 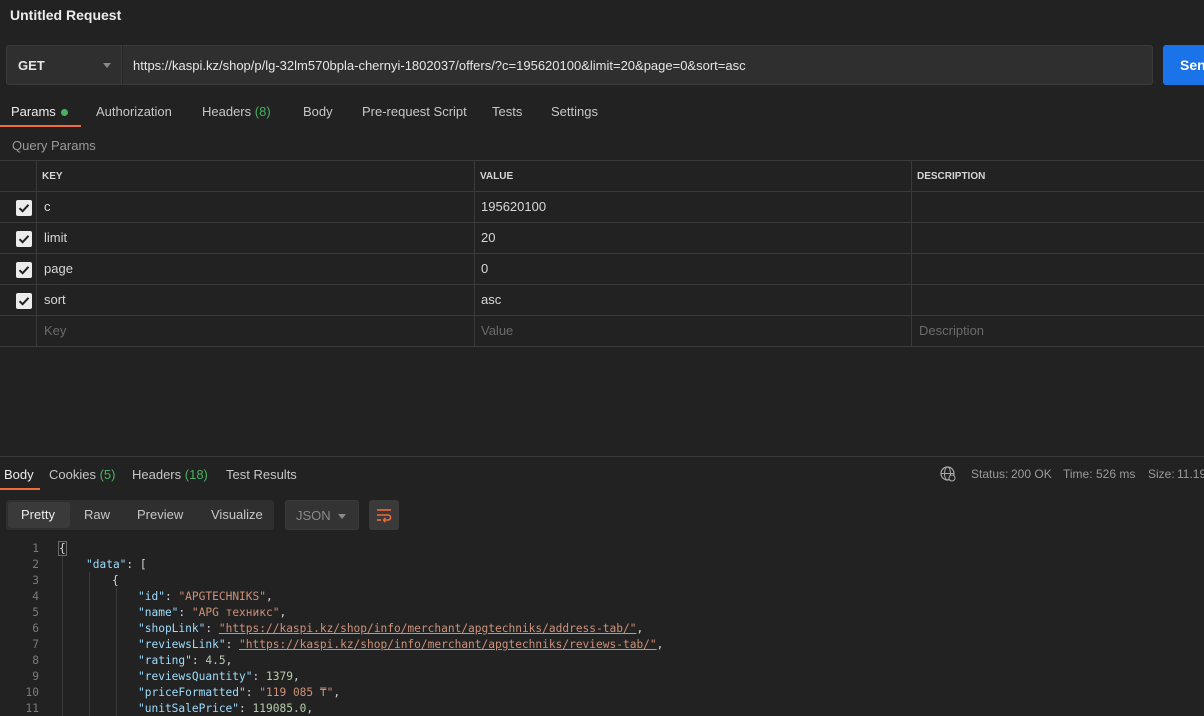 I want to click on tab-response-headers: Headers (18), so click(x=170, y=474).